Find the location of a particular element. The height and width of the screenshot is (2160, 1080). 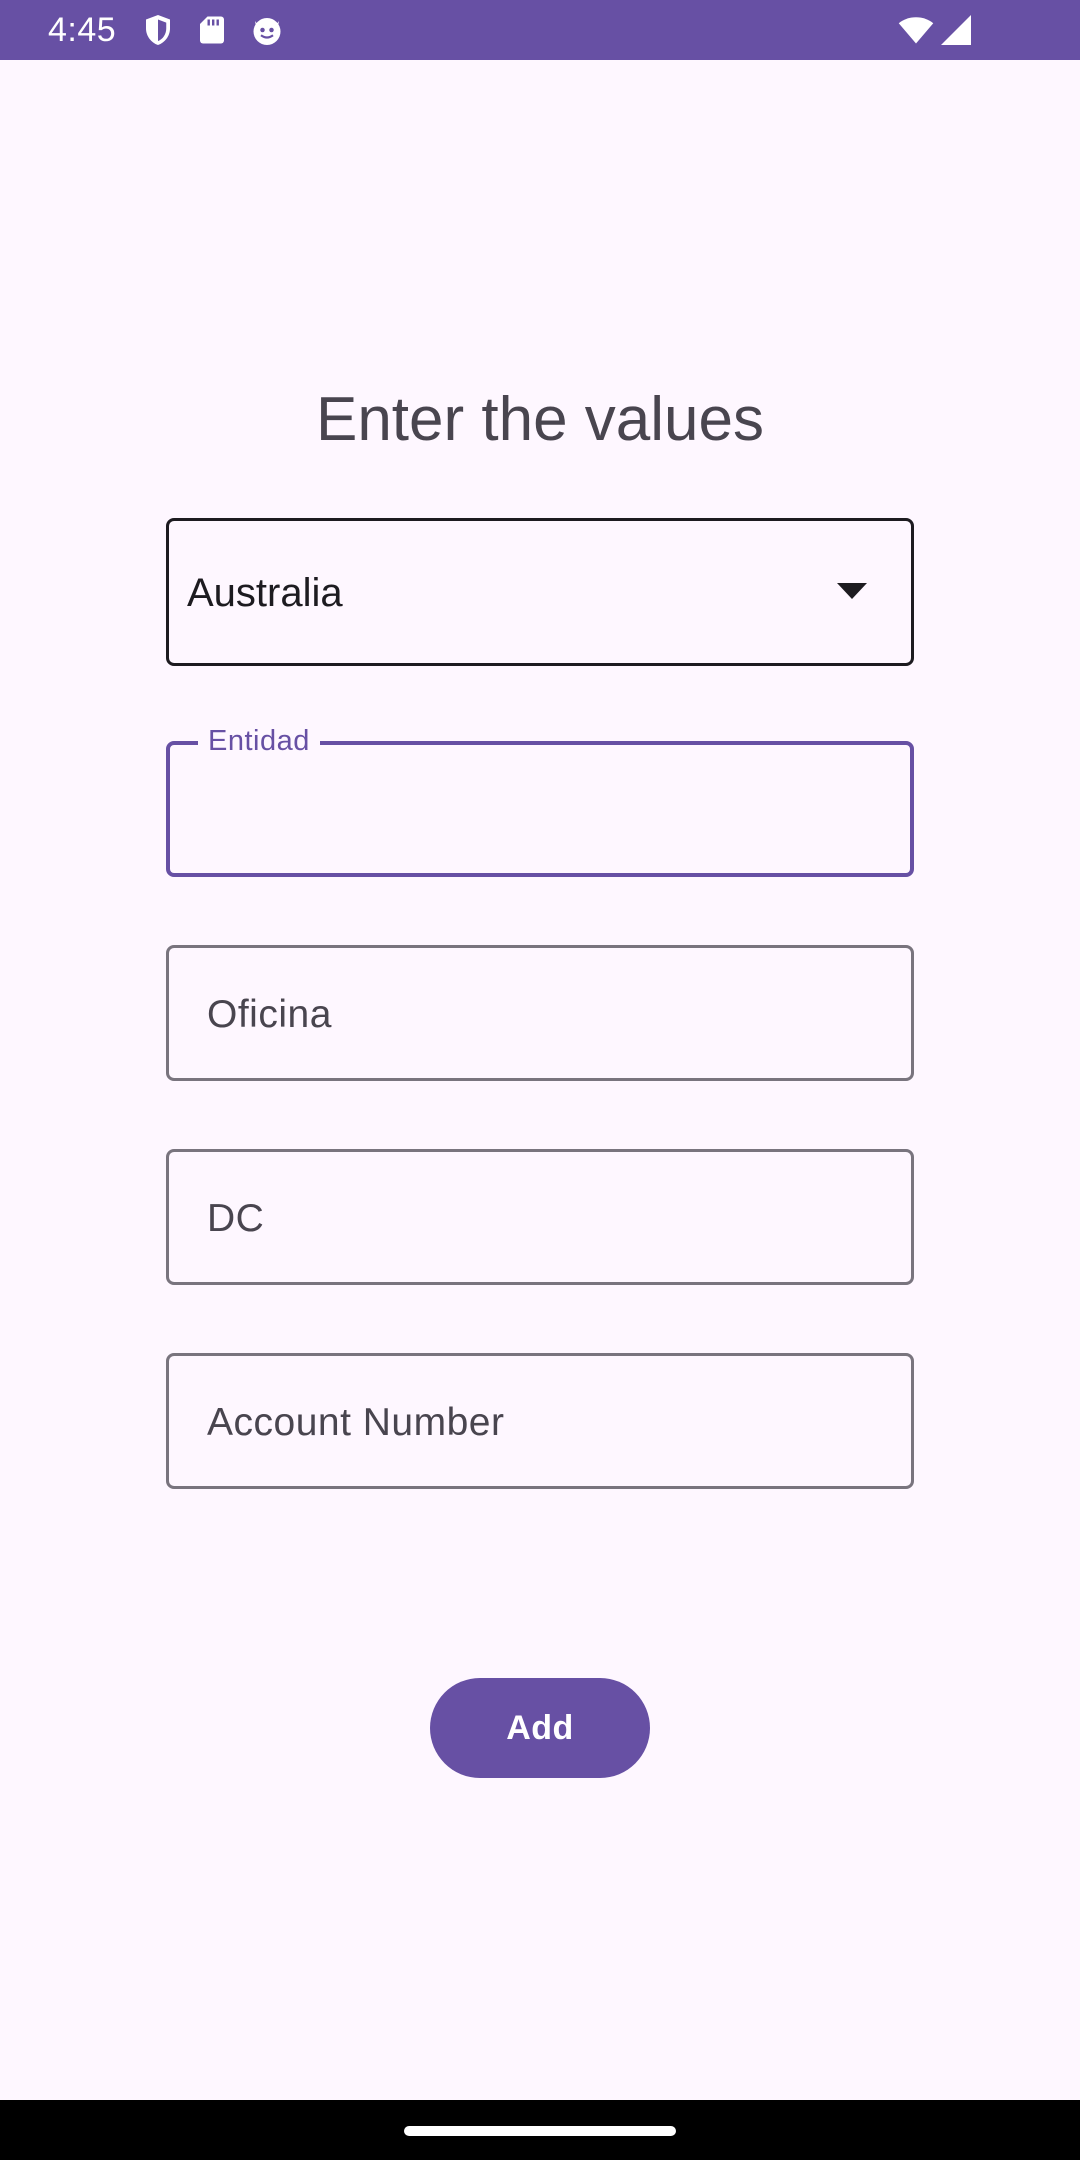

home-indicator is located at coordinates (540, 2131).